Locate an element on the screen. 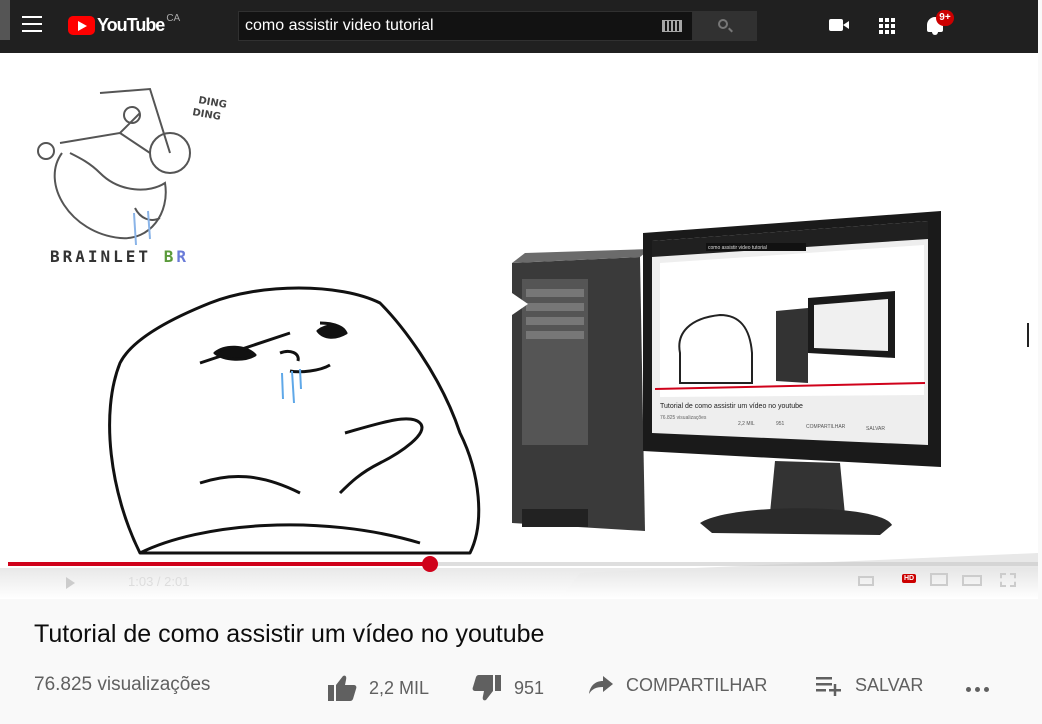 This screenshot has width=1042, height=724. brainlet-watermark: BRAINLET BR is located at coordinates (119, 256).